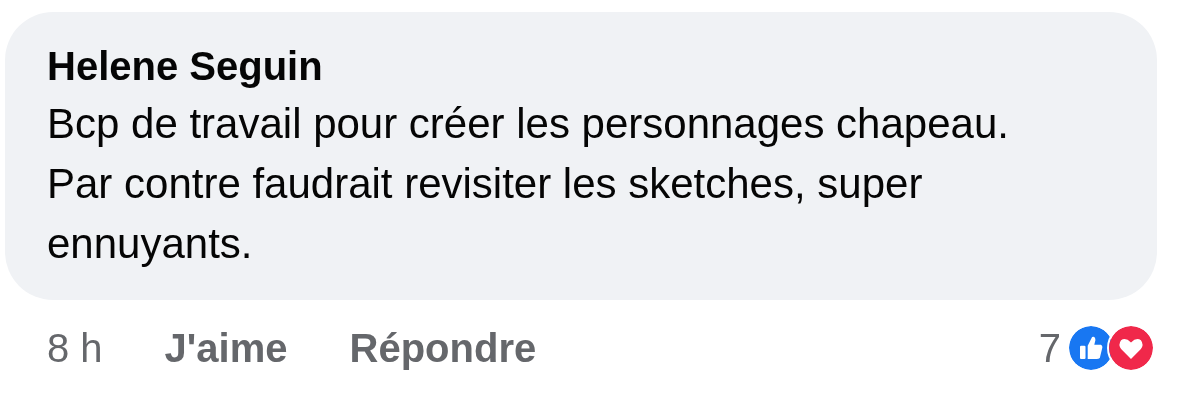 The width and height of the screenshot is (1200, 417). I want to click on author-name: Helene Seguin, so click(587, 66).